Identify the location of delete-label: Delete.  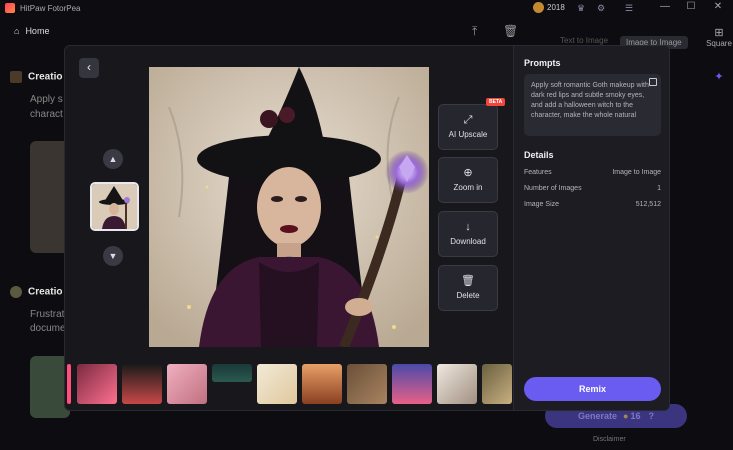
(468, 295).